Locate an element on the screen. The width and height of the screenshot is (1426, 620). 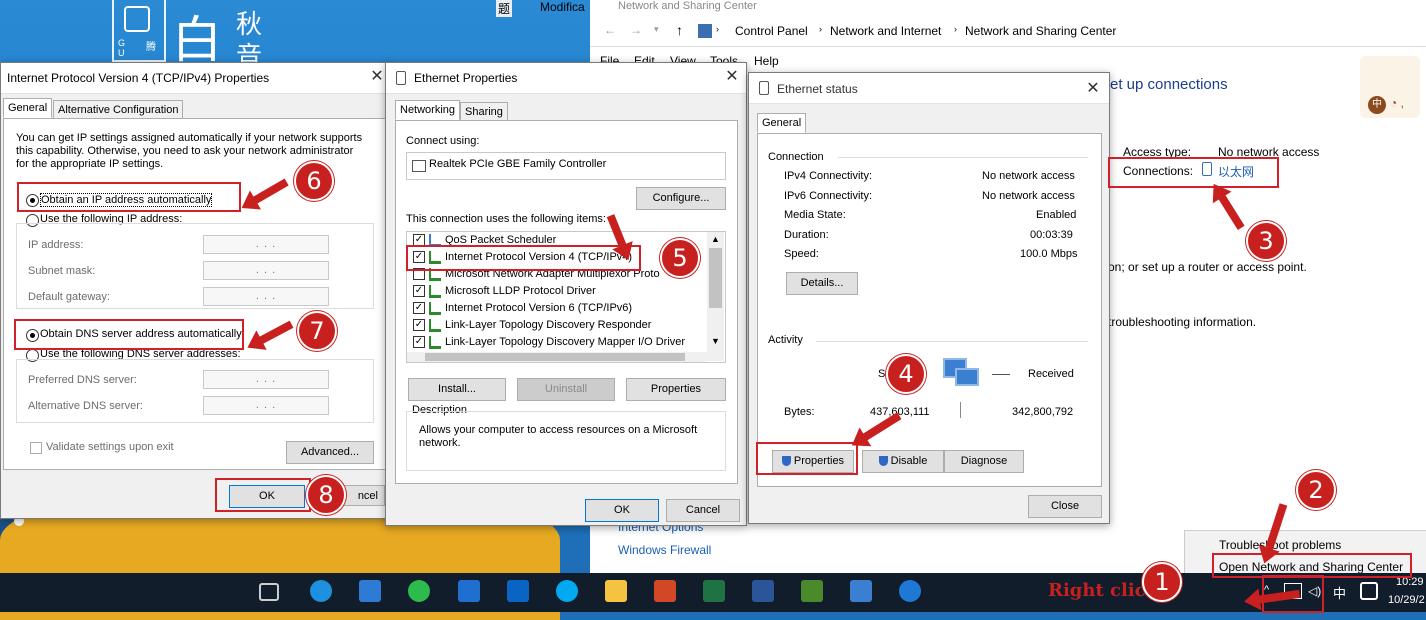
desktop-window-text-2: Modifica is located at coordinates (562, 7).